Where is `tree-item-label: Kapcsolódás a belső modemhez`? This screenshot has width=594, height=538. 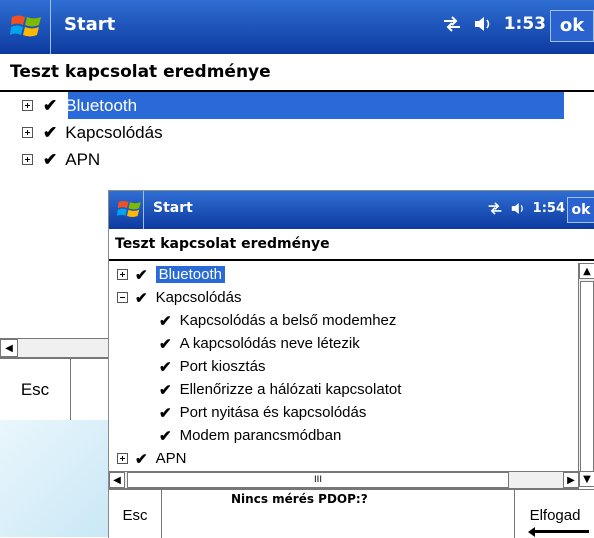
tree-item-label: Kapcsolódás a belső modemhez is located at coordinates (288, 320).